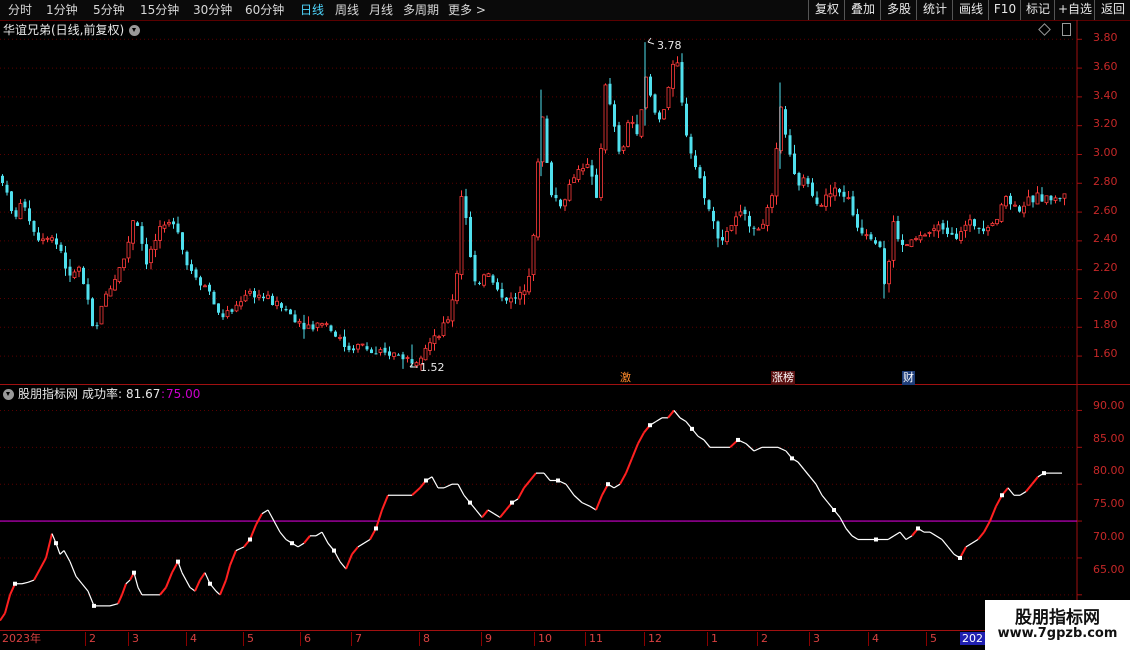 Image resolution: width=1130 pixels, height=650 pixels. Describe the element at coordinates (488, 638) in the screenshot. I see `date-label: 9` at that location.